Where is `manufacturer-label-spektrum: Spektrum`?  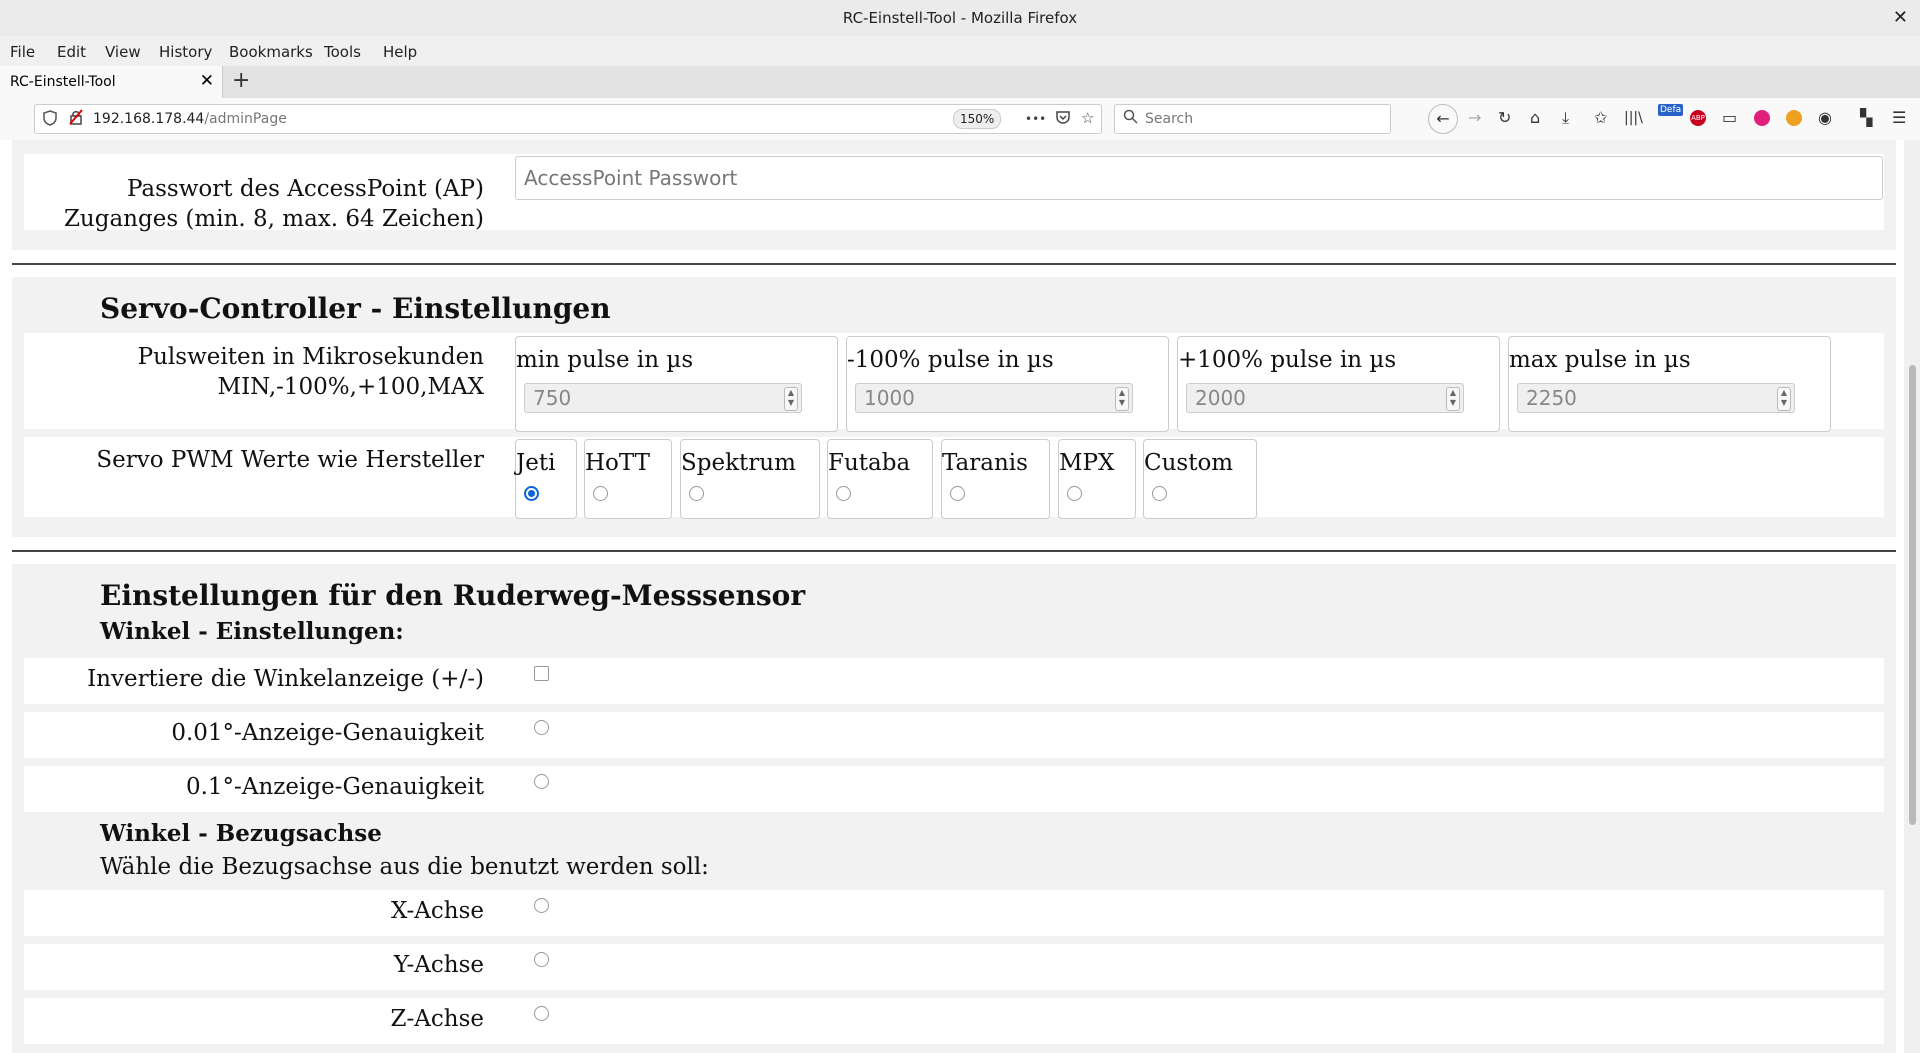 manufacturer-label-spektrum: Spektrum is located at coordinates (738, 463).